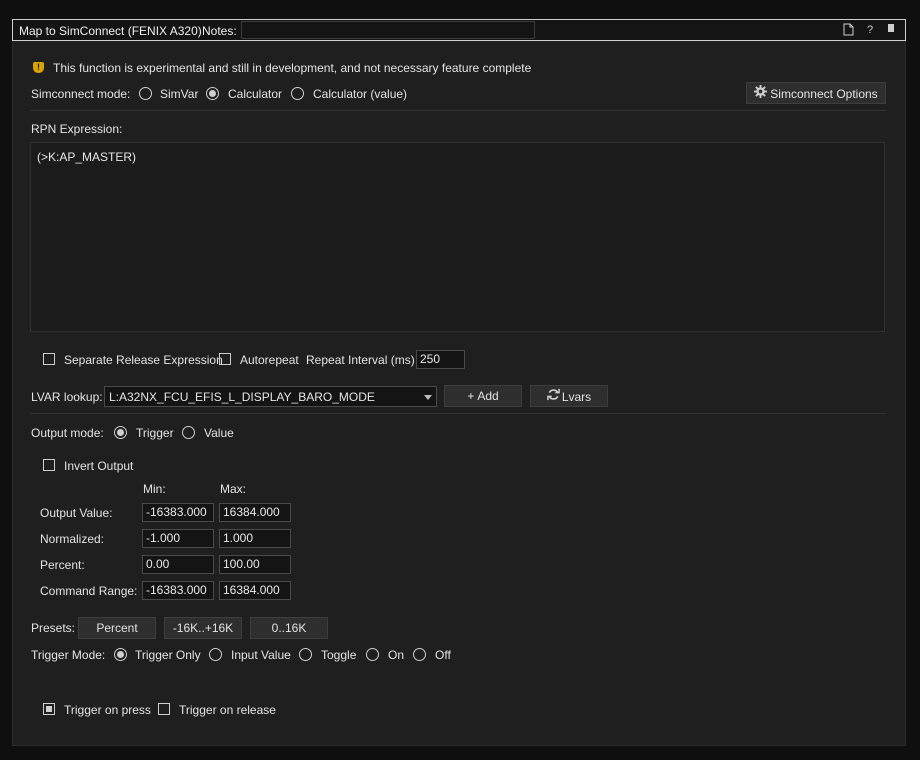 This screenshot has height=760, width=920. I want to click on trigger-on-press-checkbox, so click(49, 709).